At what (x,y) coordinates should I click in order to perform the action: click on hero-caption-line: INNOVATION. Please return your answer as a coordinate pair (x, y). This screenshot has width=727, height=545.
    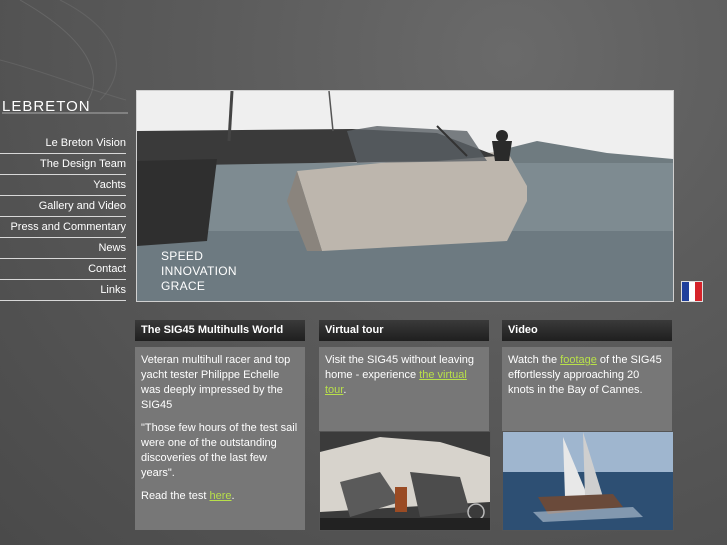
    Looking at the image, I should click on (199, 271).